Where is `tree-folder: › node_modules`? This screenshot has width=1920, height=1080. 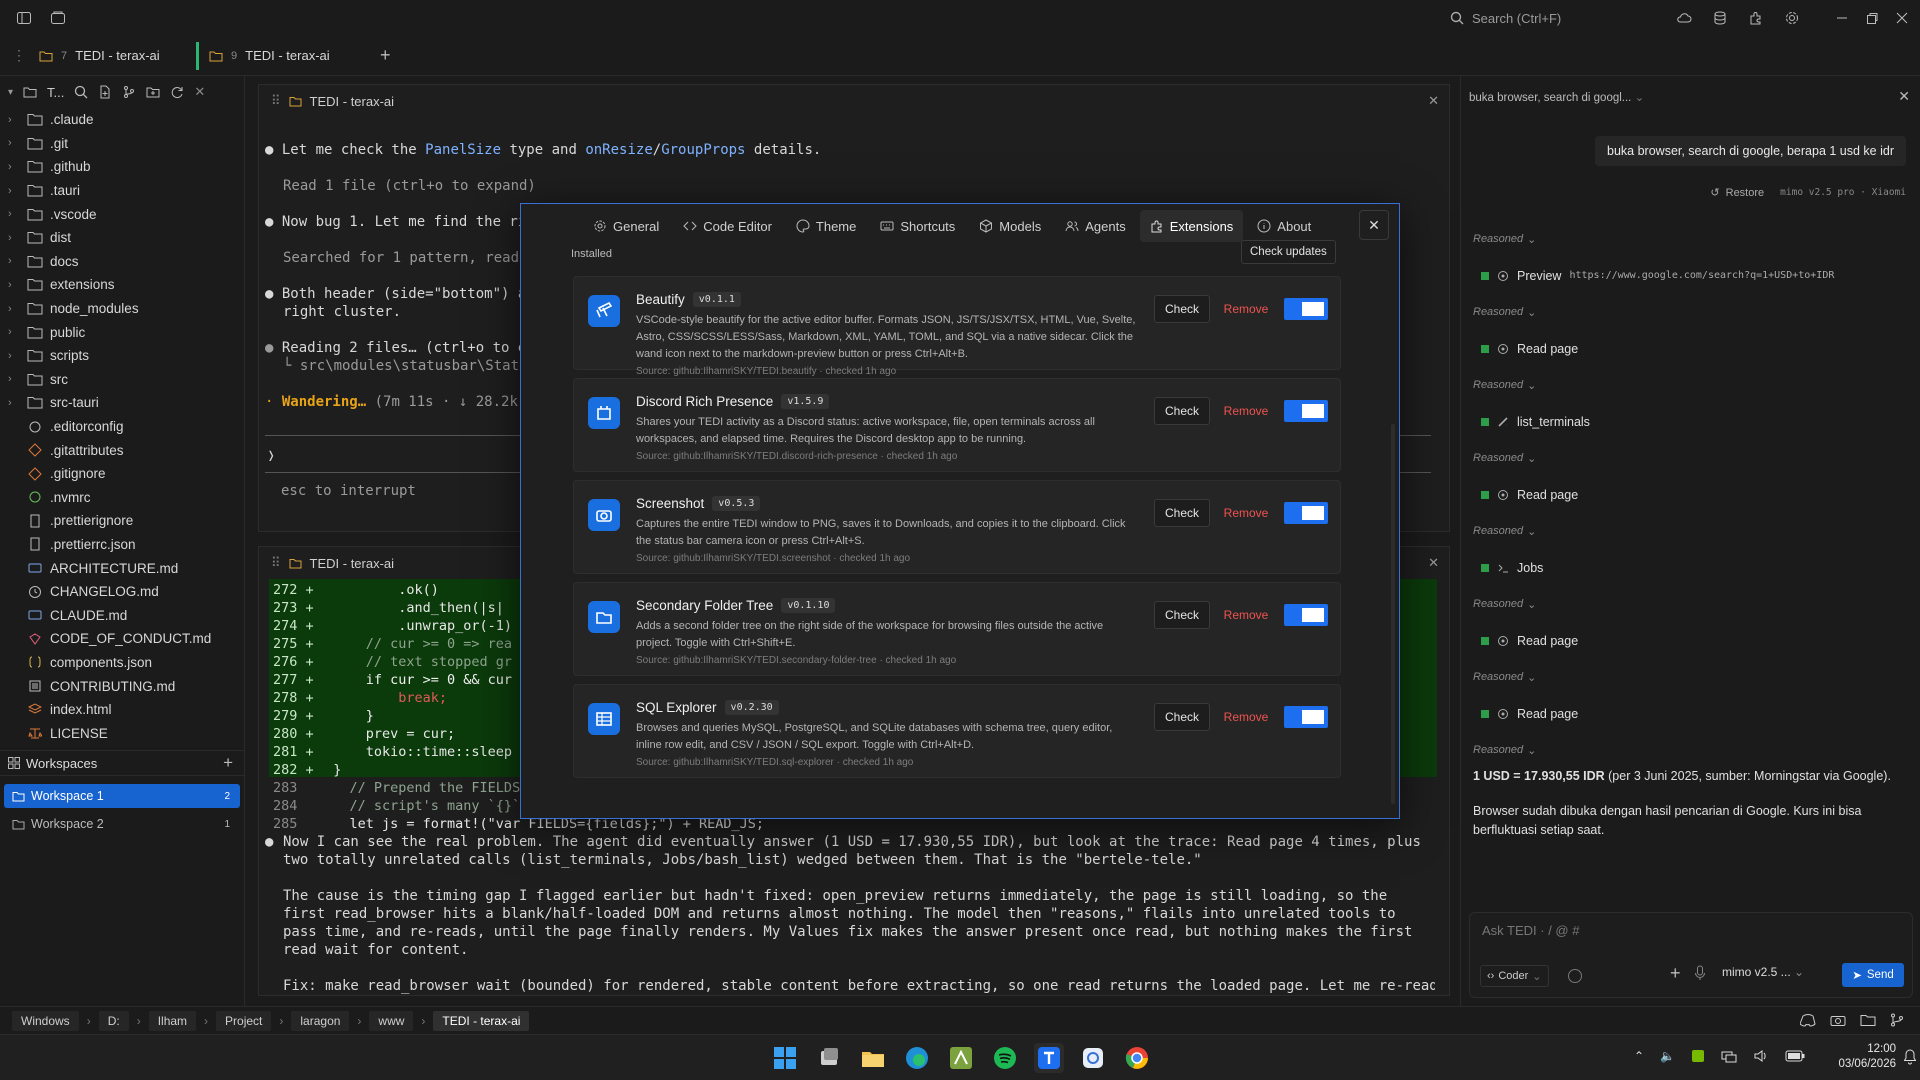 tree-folder: › node_modules is located at coordinates (122, 309).